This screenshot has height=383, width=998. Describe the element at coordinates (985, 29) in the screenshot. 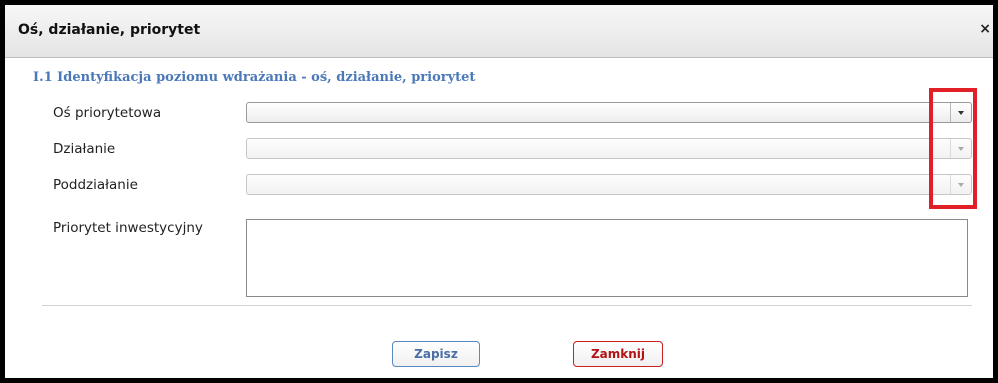

I see `close-icon: ×` at that location.